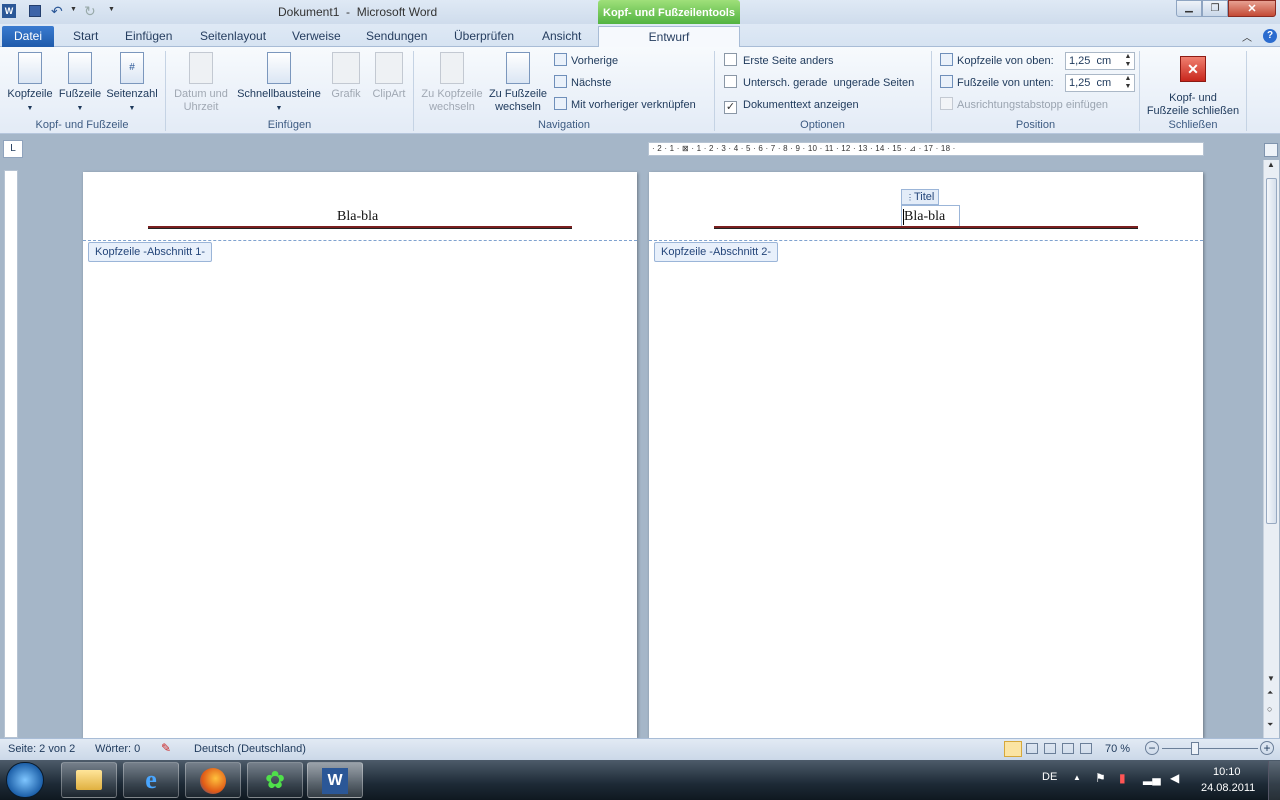  Describe the element at coordinates (1100, 778) in the screenshot. I see `action-center-flag-icon: ⚑` at that location.